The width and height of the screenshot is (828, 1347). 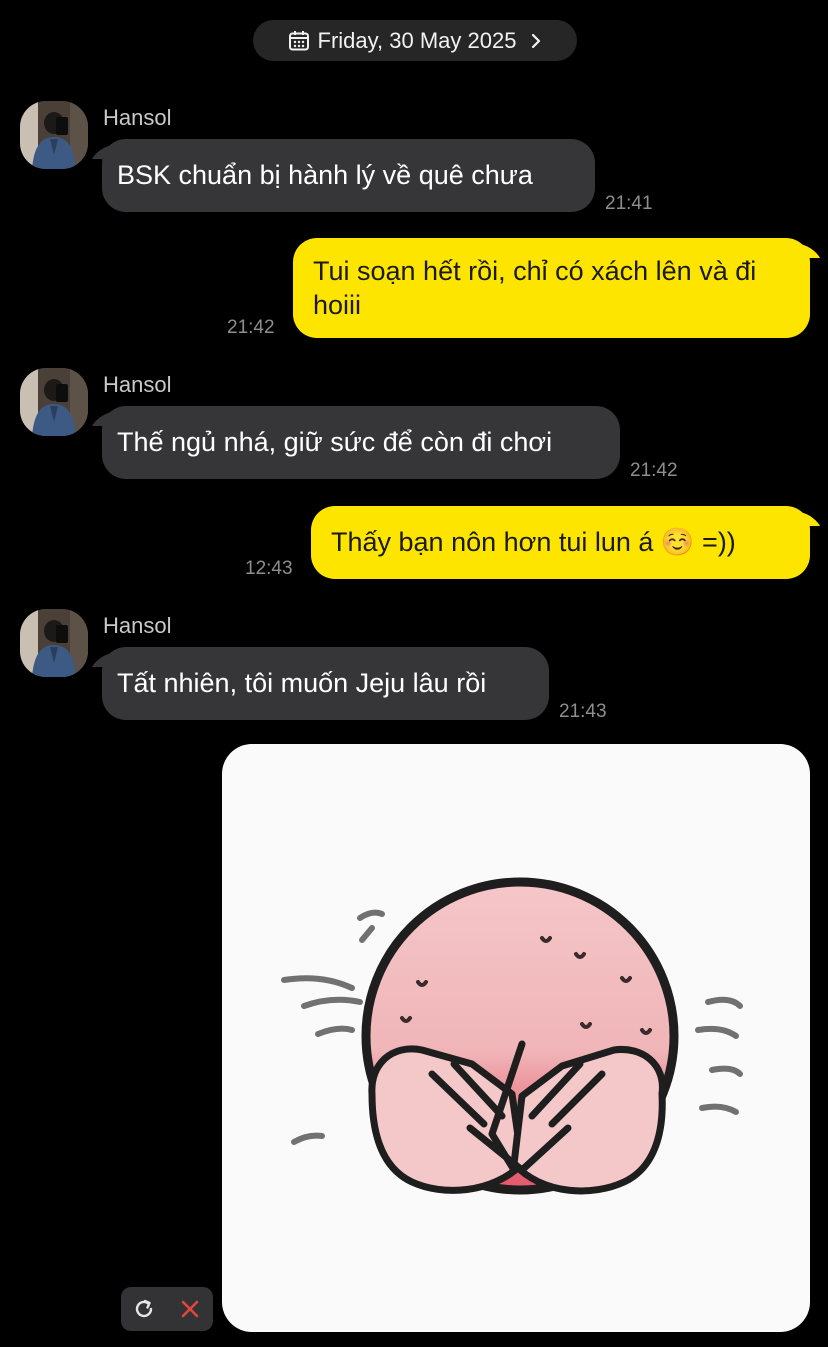 I want to click on chevron-right-icon, so click(x=536, y=40).